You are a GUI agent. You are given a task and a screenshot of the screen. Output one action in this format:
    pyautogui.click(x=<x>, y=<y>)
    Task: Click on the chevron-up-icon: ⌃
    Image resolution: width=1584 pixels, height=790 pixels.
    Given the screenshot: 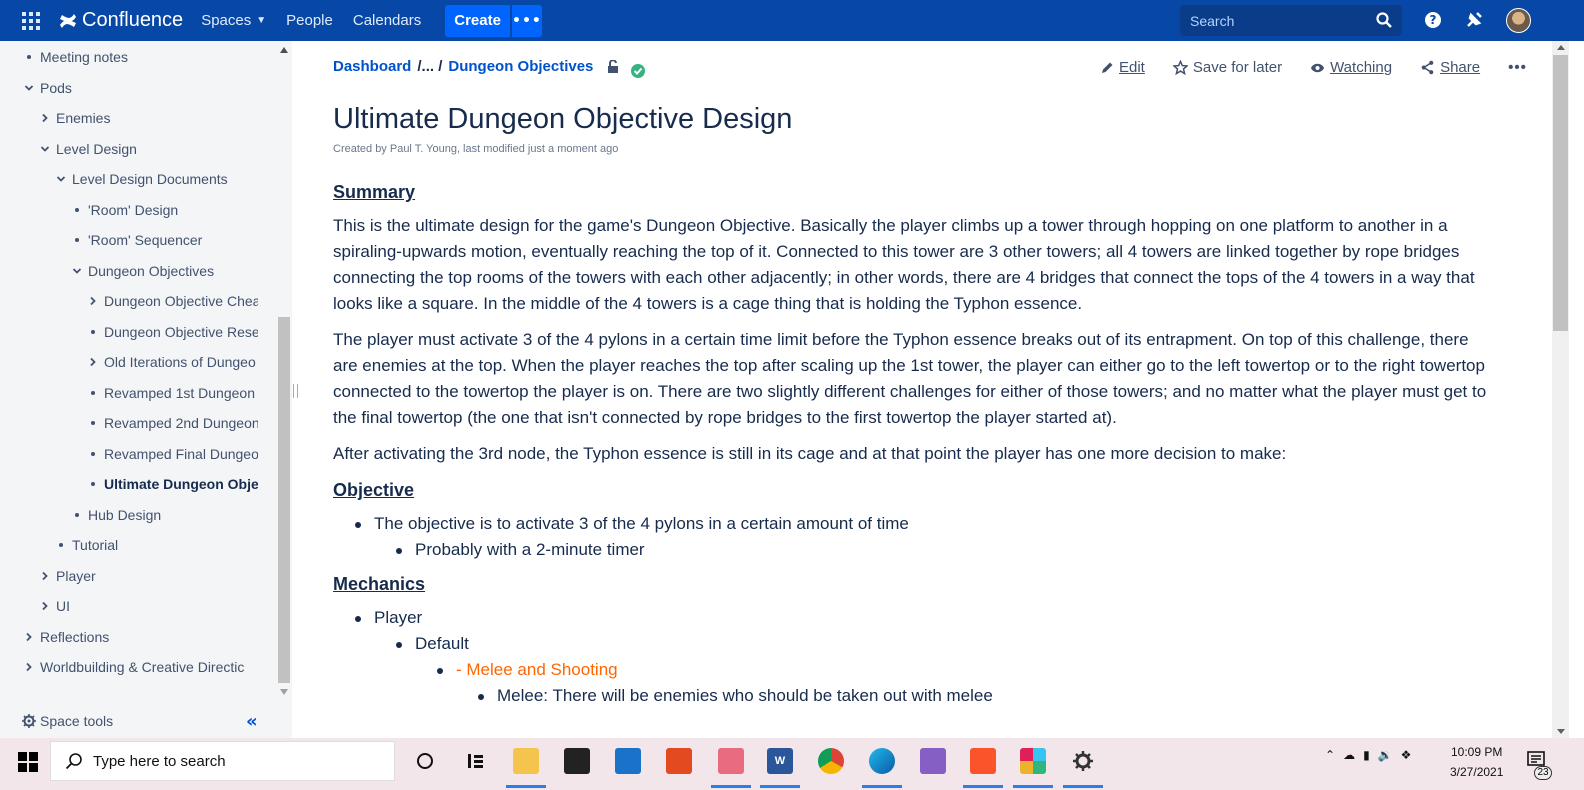 What is the action you would take?
    pyautogui.click(x=1330, y=755)
    